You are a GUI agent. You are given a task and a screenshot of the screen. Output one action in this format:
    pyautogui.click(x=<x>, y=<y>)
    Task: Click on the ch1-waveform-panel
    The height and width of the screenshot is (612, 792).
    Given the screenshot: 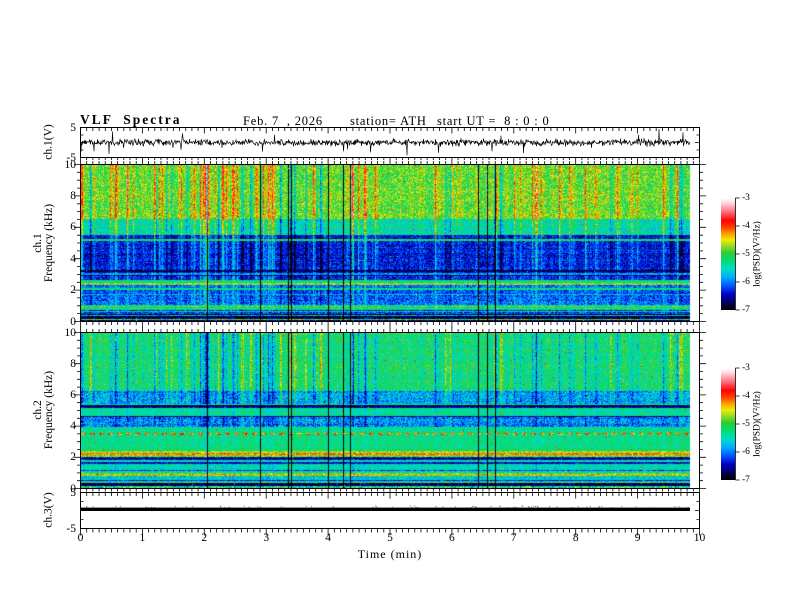 What is the action you would take?
    pyautogui.click(x=390, y=142)
    